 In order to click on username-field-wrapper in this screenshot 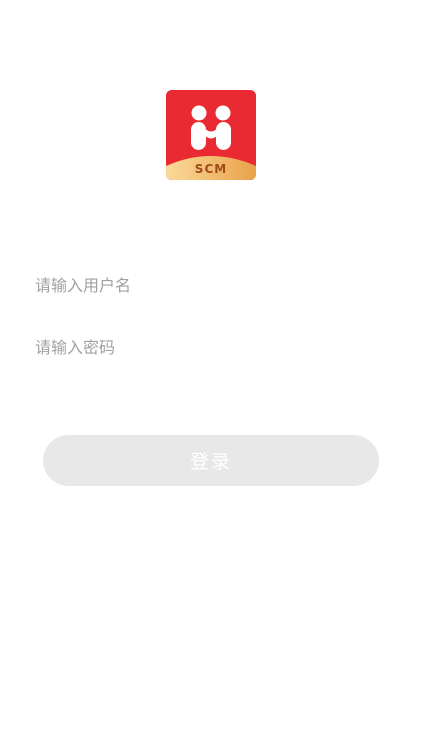, I will do `click(211, 285)`.